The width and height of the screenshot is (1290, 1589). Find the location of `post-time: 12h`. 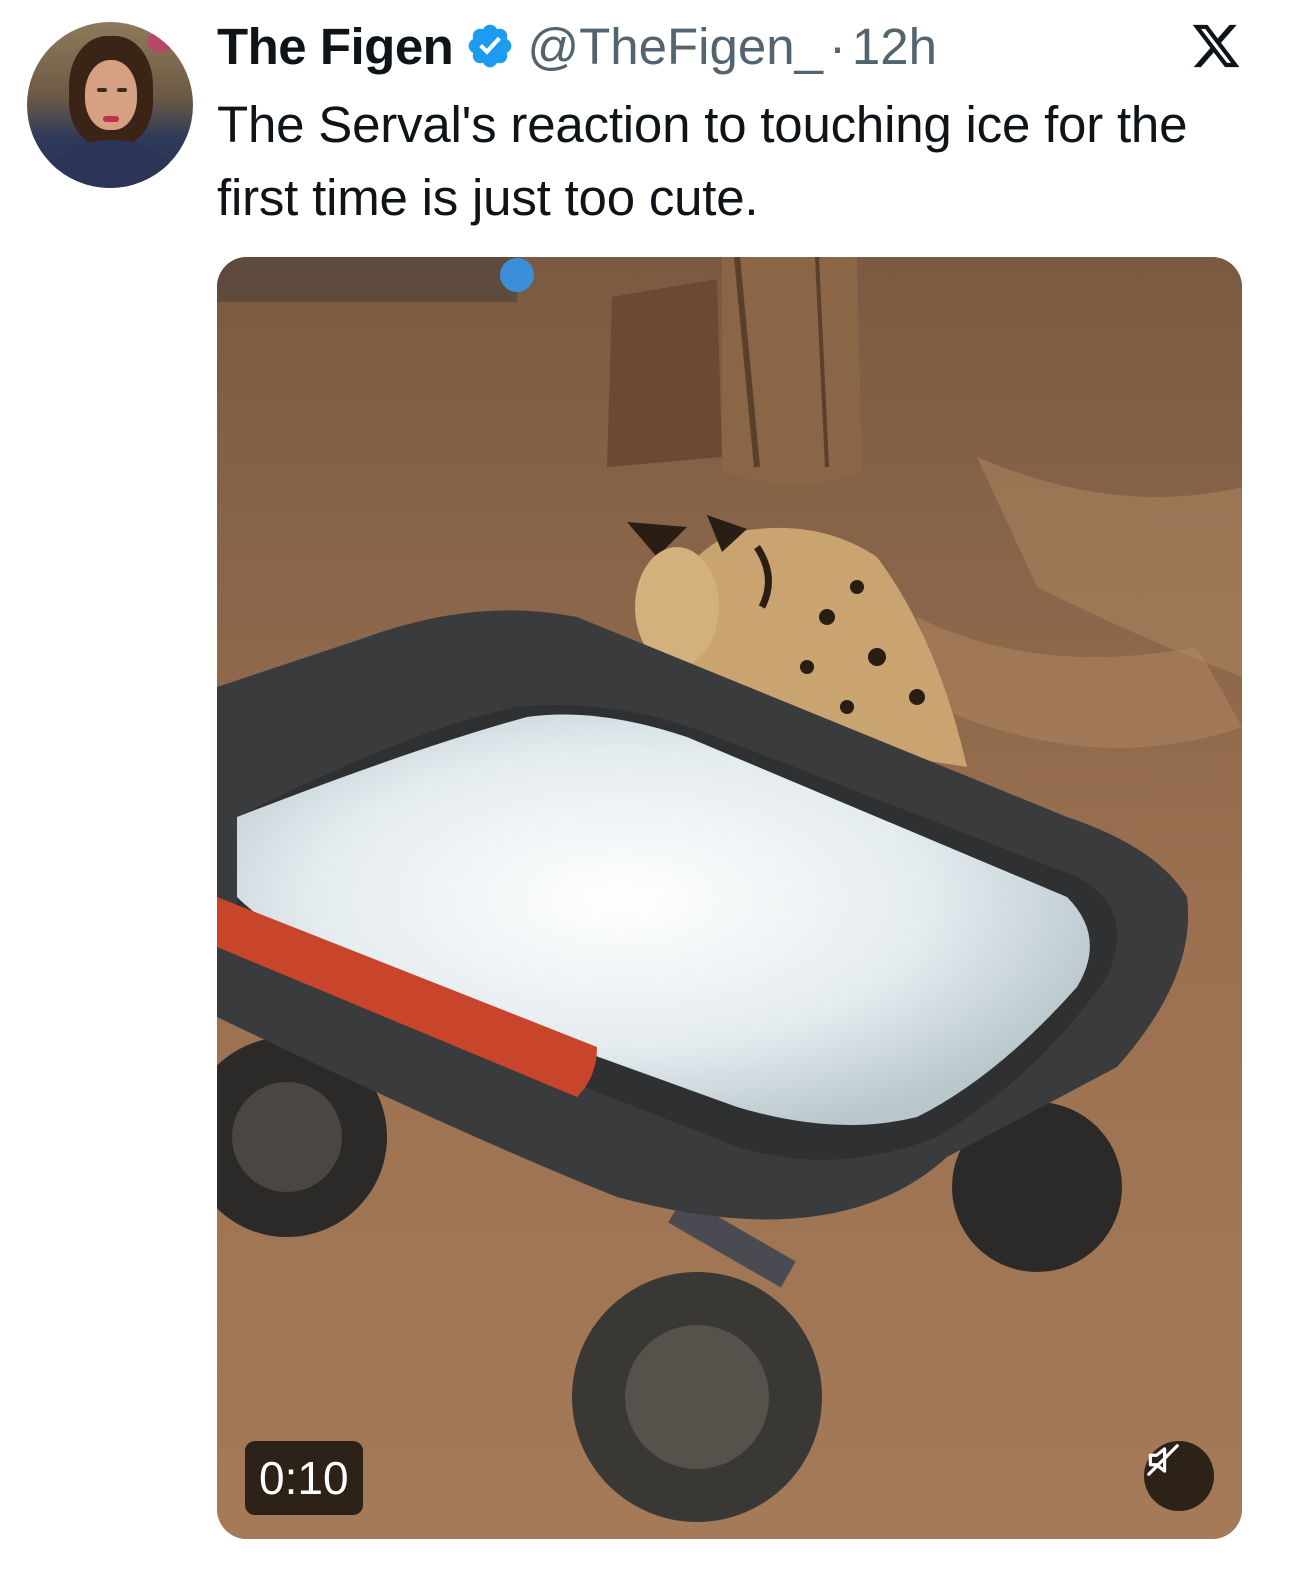

post-time: 12h is located at coordinates (894, 46).